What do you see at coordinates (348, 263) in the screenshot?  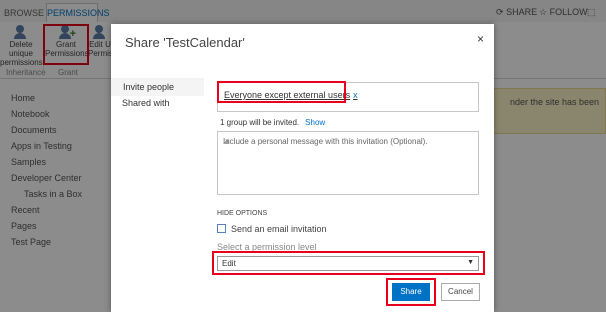 I see `permission-highlight` at bounding box center [348, 263].